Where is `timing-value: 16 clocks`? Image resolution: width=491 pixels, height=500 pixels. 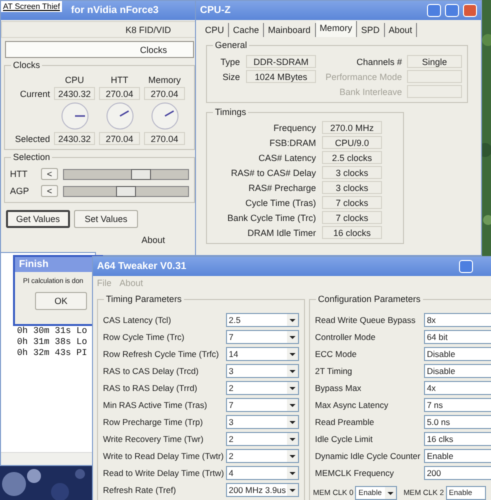 timing-value: 16 clocks is located at coordinates (352, 232).